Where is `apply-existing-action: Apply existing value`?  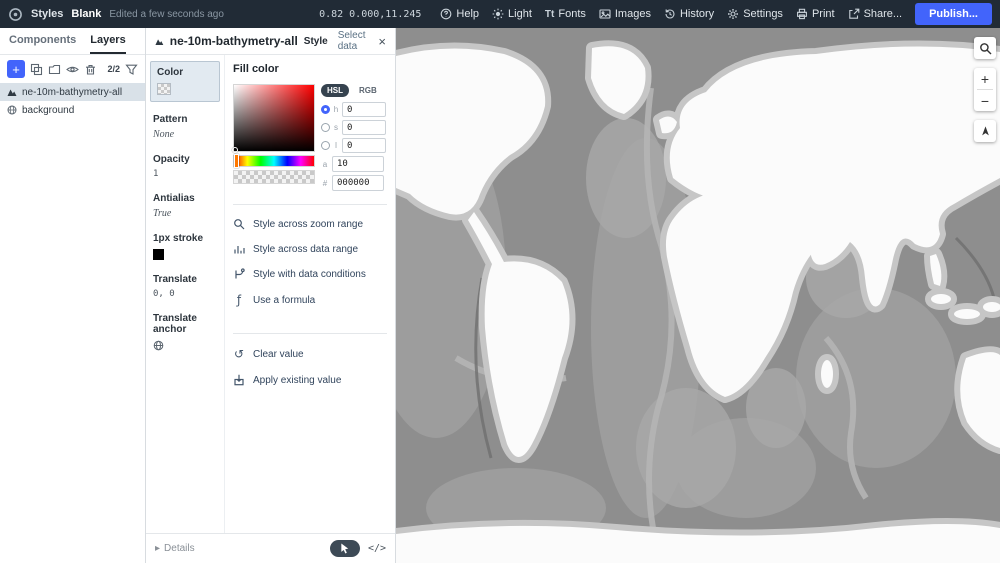 apply-existing-action: Apply existing value is located at coordinates (310, 380).